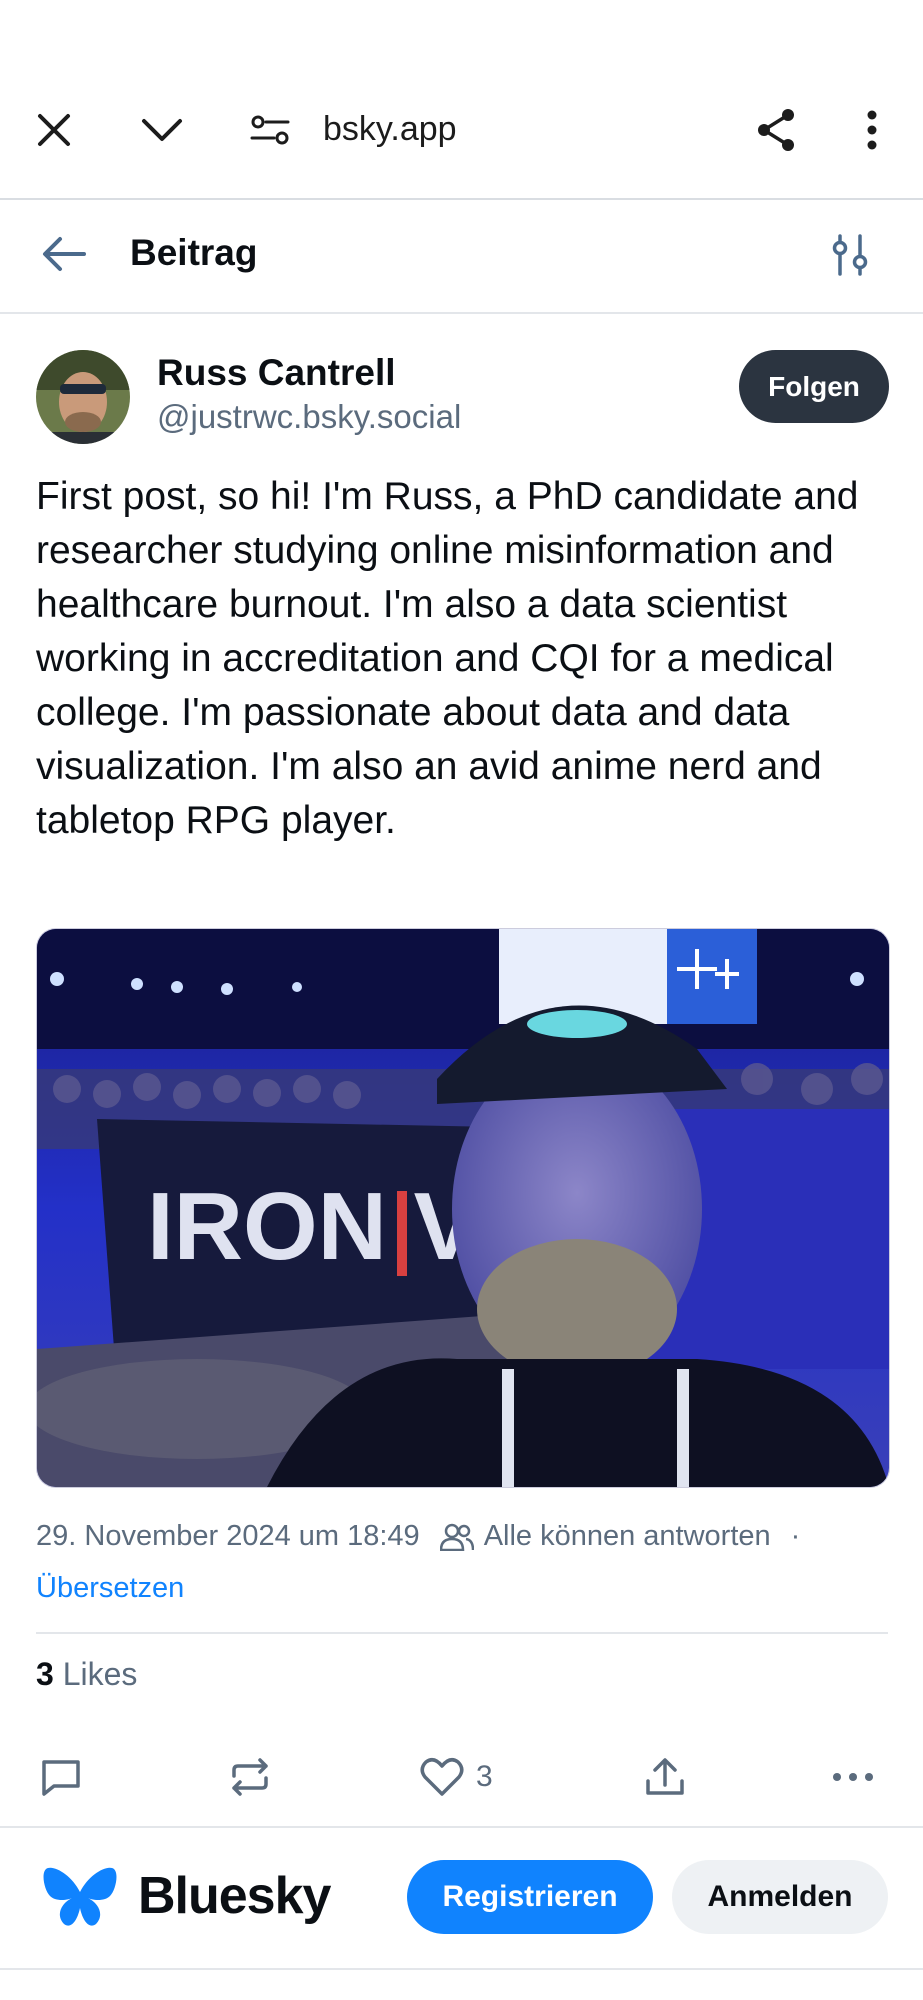  I want to click on like-button: 3, so click(456, 1777).